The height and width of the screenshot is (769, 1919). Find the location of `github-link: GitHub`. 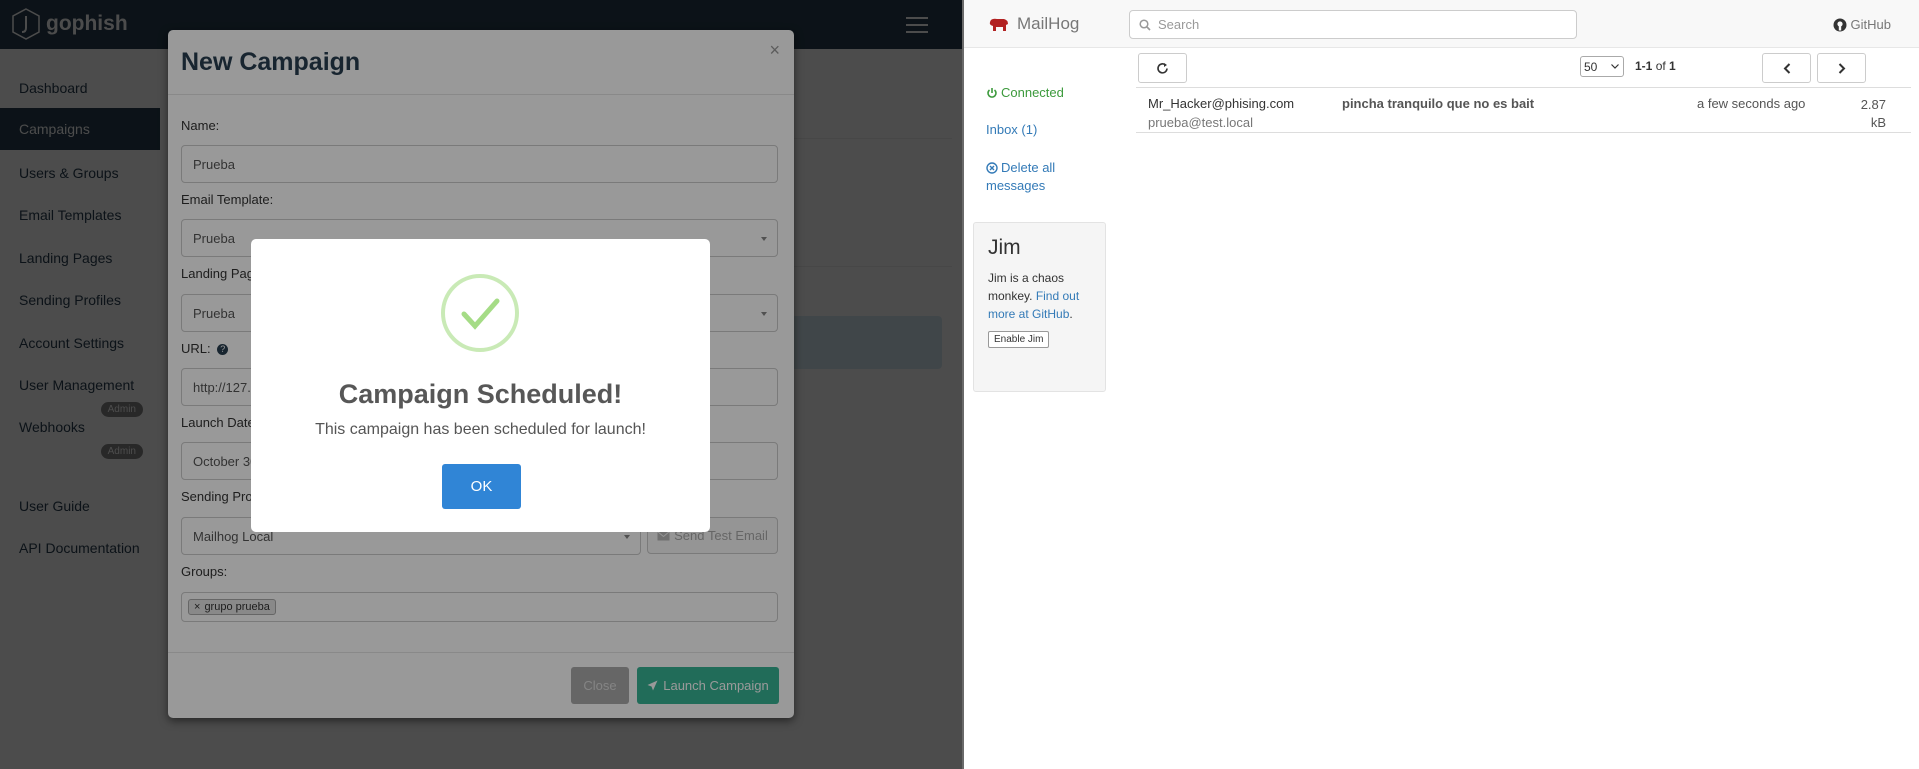

github-link: GitHub is located at coordinates (1862, 24).